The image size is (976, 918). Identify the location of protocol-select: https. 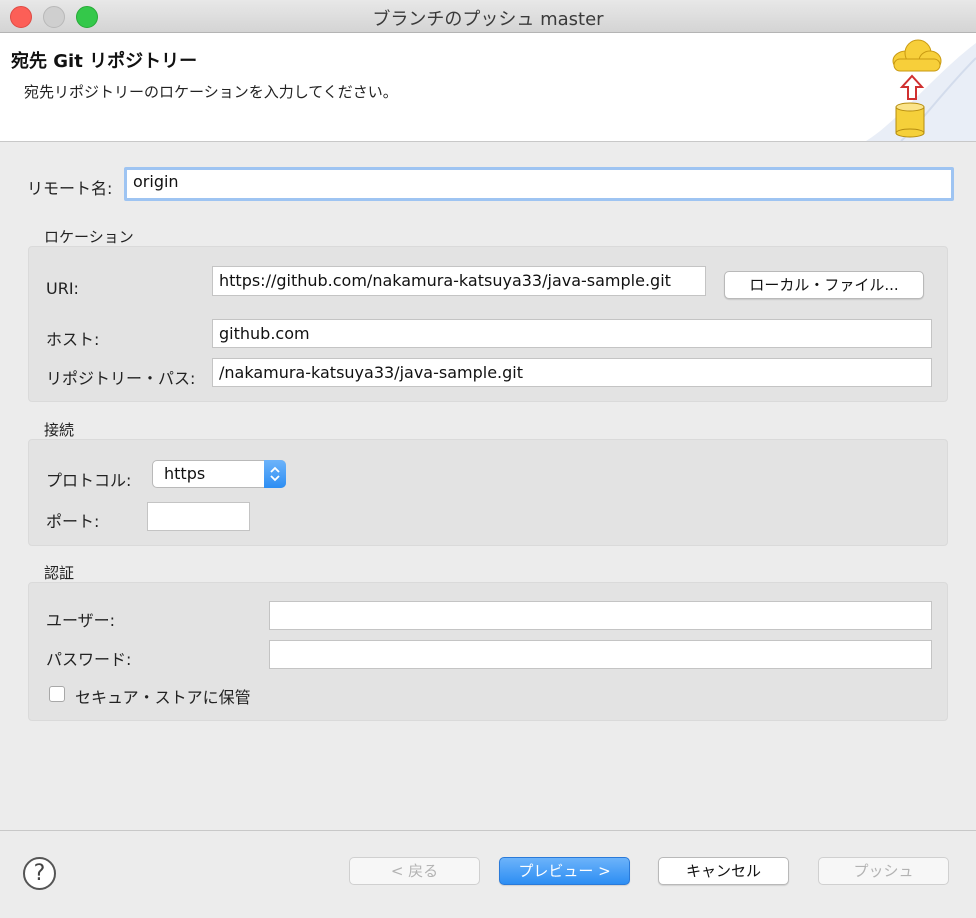
(219, 474).